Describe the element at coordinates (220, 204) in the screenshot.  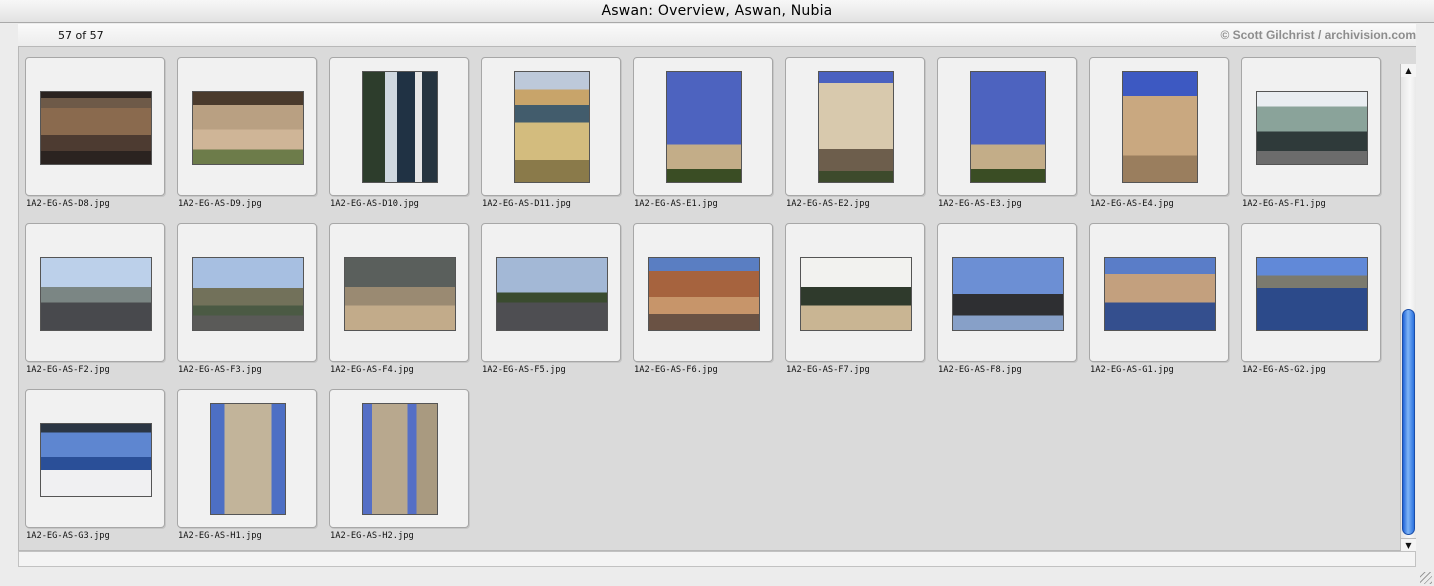
I see `thumbnail-filename: 1A2-EG-AS-D9.jpg` at that location.